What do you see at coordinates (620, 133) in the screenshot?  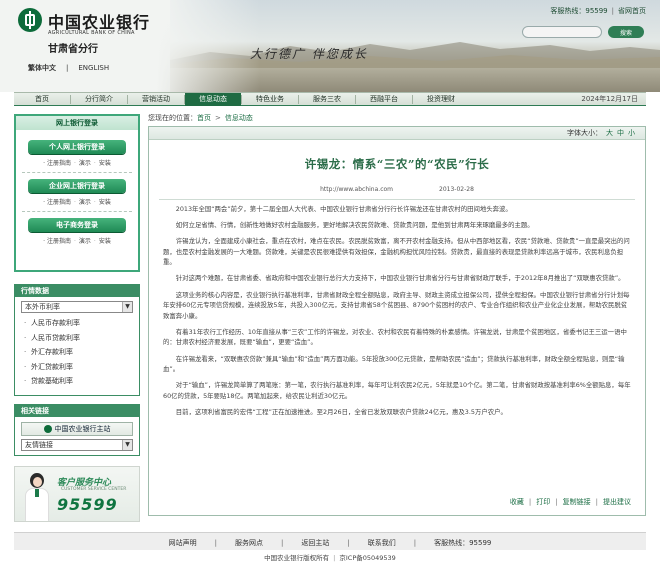 I see `font-size-medium: 中` at bounding box center [620, 133].